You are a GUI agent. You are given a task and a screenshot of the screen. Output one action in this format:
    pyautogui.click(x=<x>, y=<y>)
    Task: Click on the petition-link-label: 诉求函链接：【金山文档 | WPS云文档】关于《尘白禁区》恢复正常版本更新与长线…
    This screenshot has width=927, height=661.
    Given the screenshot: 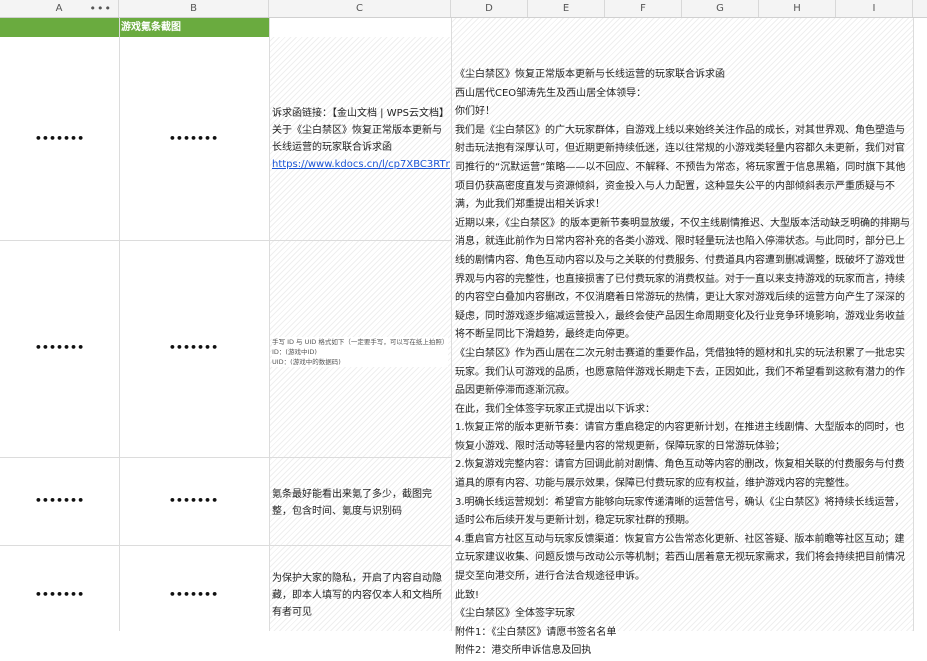 What is the action you would take?
    pyautogui.click(x=358, y=130)
    